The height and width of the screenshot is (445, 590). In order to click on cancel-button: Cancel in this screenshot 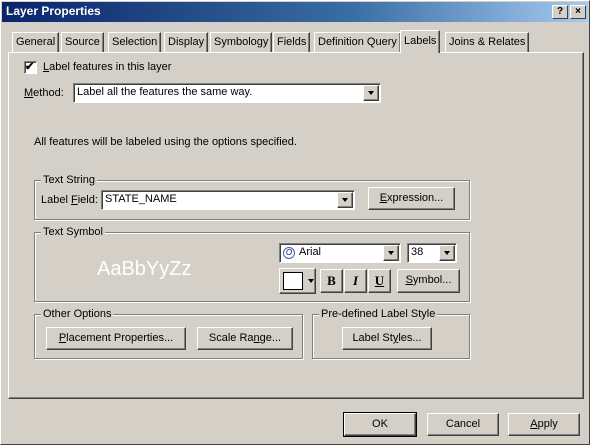, I will do `click(463, 424)`.